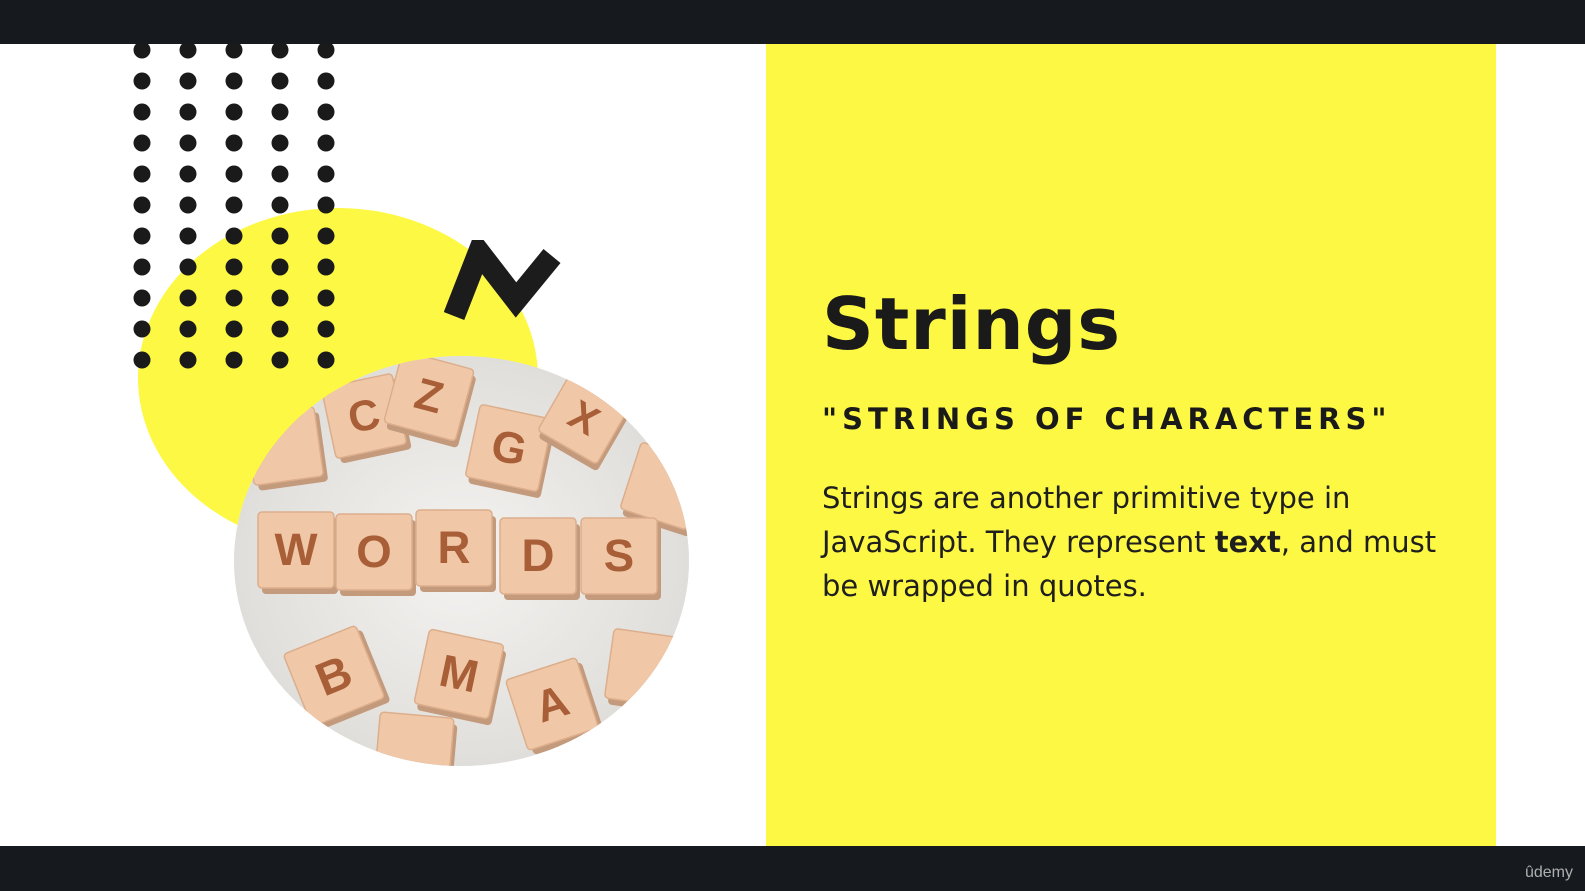 Image resolution: width=1585 pixels, height=891 pixels. I want to click on dot-grid-decoration, so click(234, 206).